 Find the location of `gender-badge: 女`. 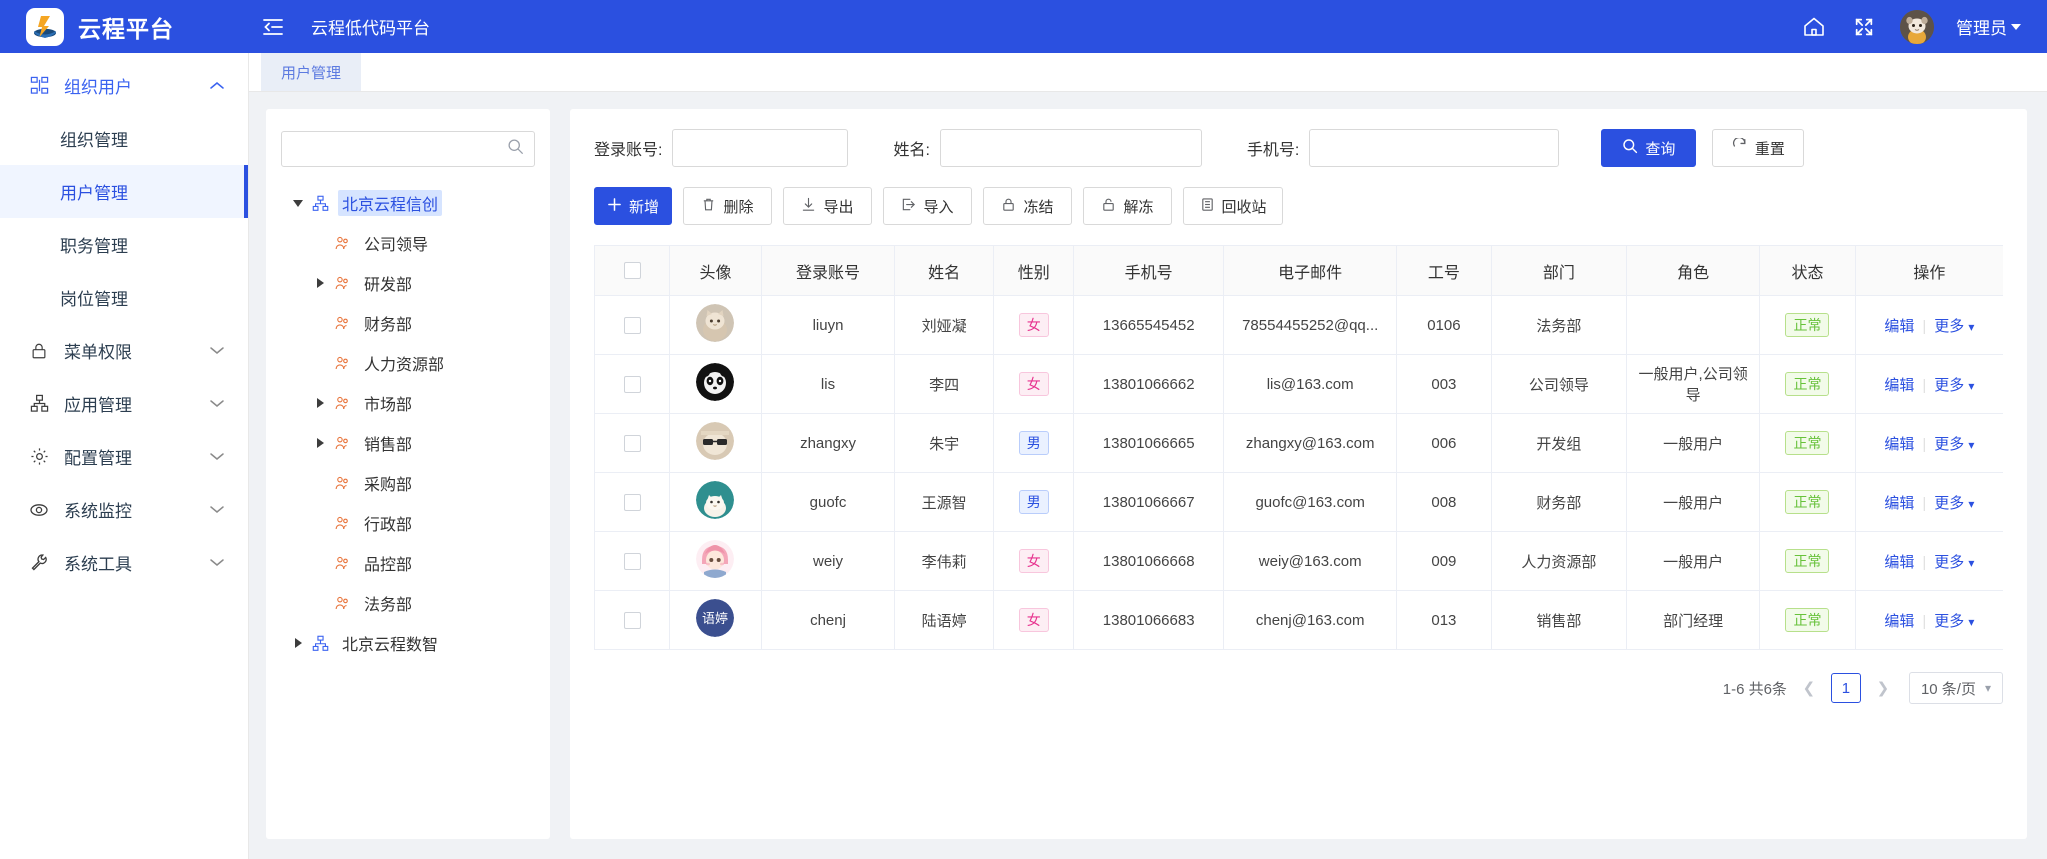

gender-badge: 女 is located at coordinates (1033, 384).